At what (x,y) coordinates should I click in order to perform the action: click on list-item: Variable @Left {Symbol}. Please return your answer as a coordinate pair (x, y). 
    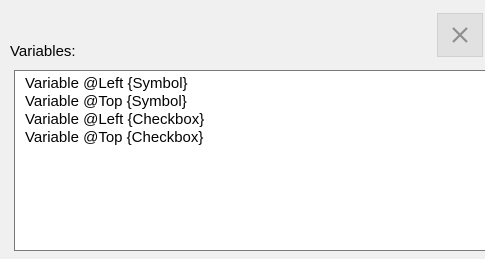
    Looking at the image, I should click on (255, 84).